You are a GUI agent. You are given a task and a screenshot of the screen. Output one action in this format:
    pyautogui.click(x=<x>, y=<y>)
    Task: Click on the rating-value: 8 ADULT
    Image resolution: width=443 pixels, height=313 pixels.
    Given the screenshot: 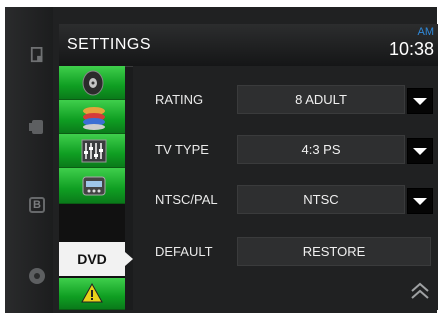 What is the action you would take?
    pyautogui.click(x=321, y=99)
    